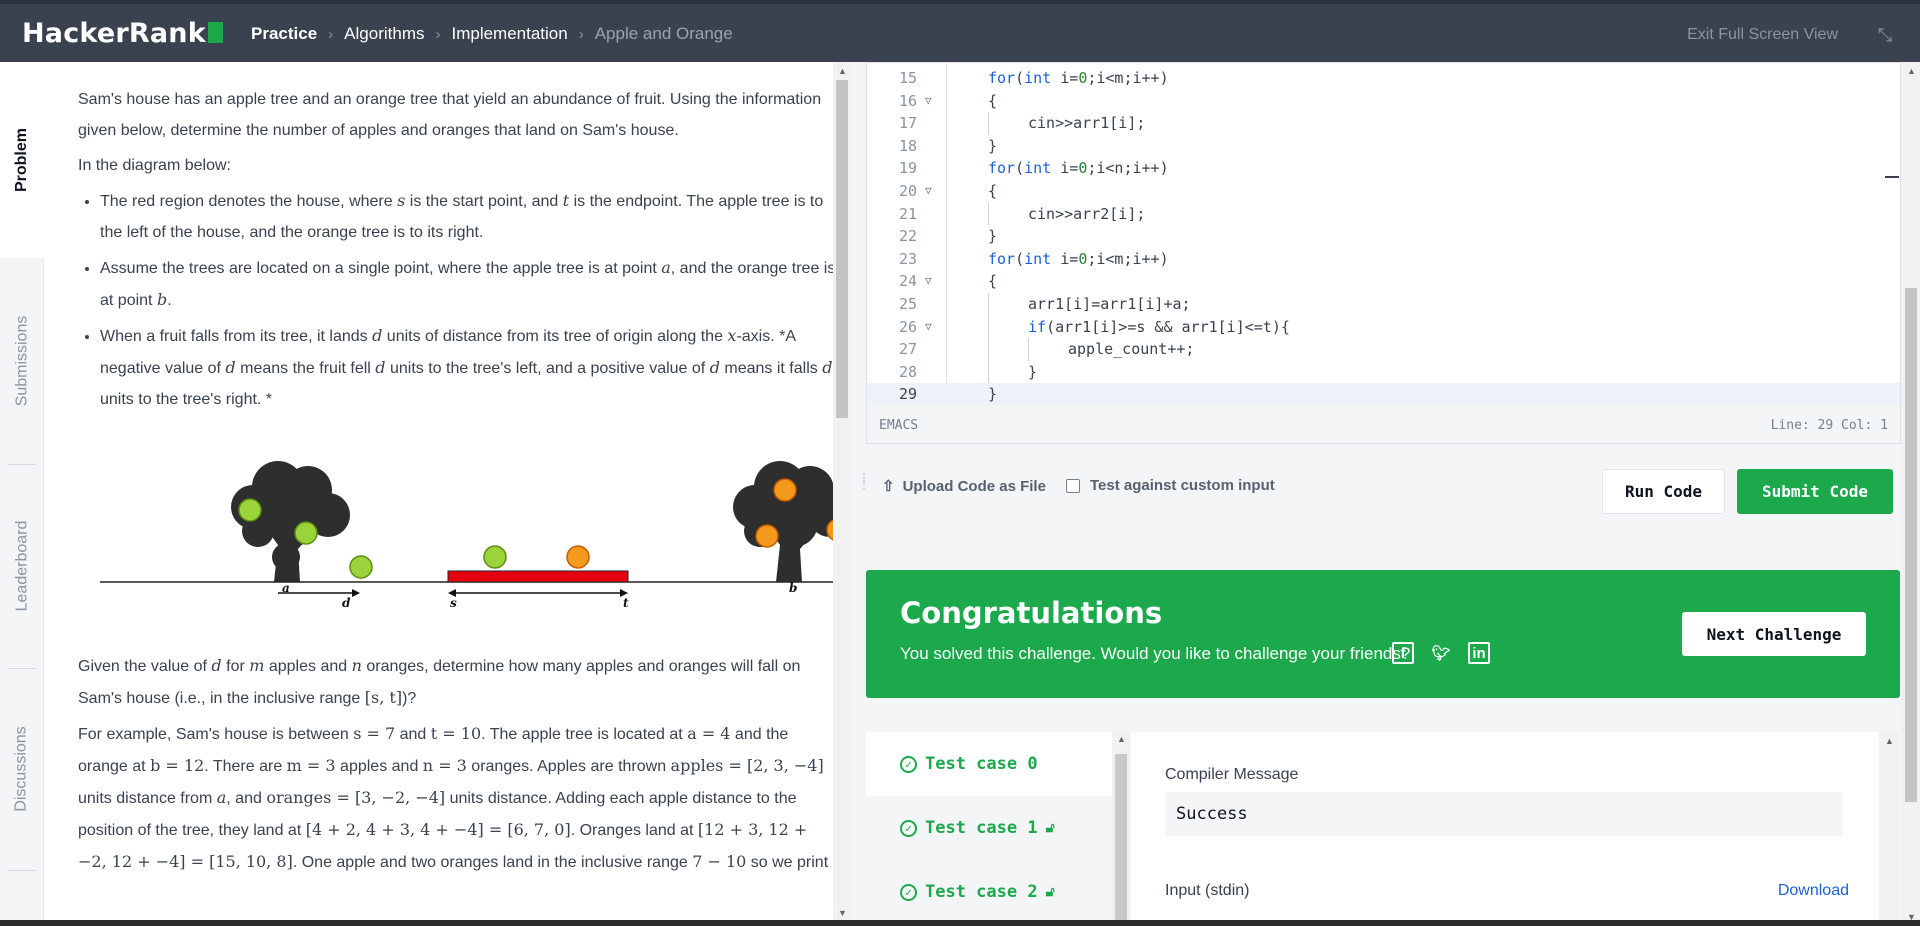  What do you see at coordinates (1383, 281) in the screenshot?
I see `code-line: 24 ▽{` at bounding box center [1383, 281].